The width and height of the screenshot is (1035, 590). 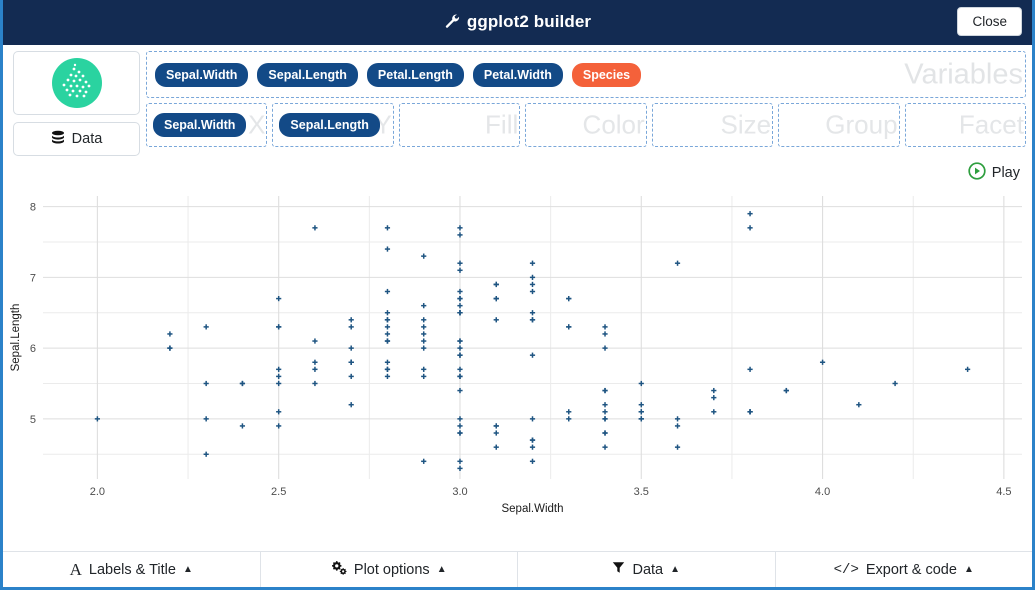 I want to click on dropzone-size: Size, so click(x=712, y=125).